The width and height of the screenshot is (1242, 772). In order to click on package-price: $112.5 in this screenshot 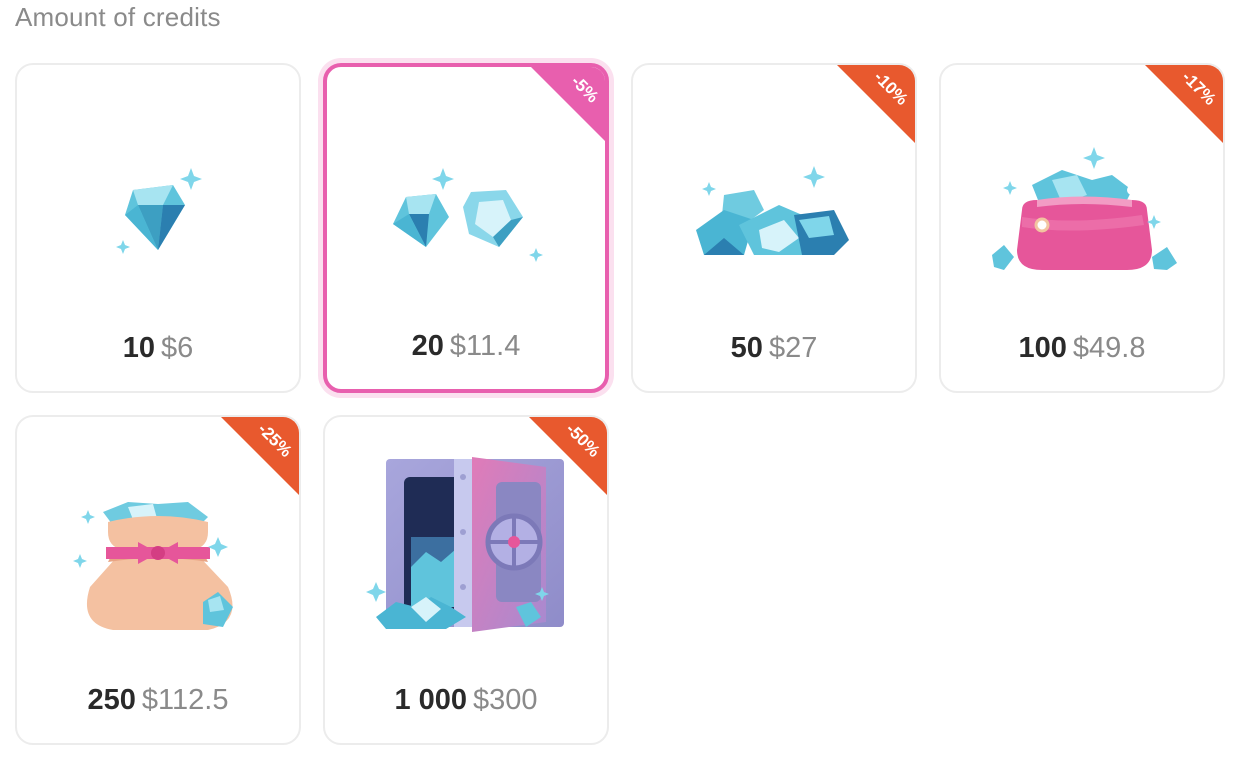, I will do `click(185, 700)`.